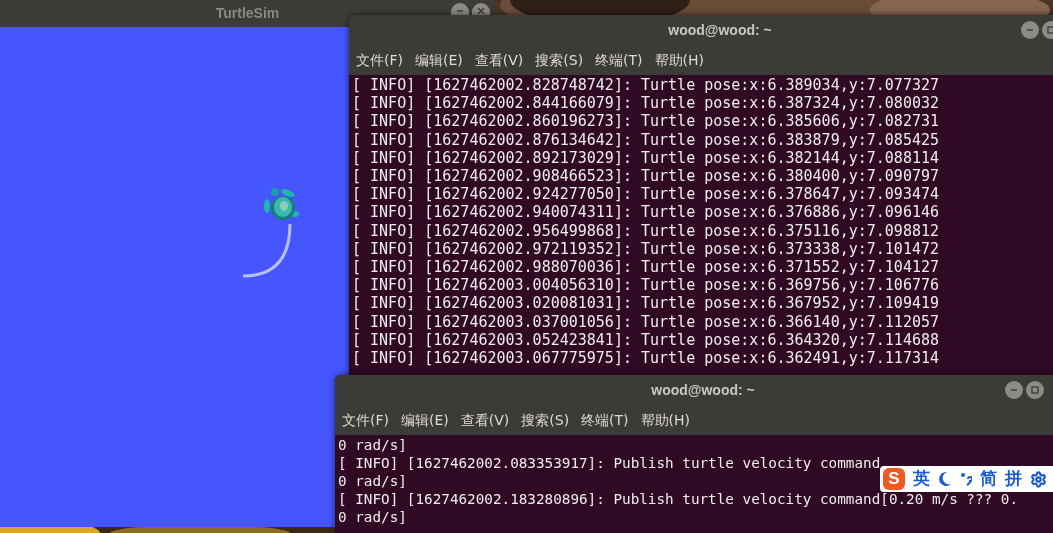 The height and width of the screenshot is (533, 1053). I want to click on terminal-line: [ INFO] [1627462002.940074311]: Turtle pose:x:6.376886,y:7.096146, so click(645, 212).